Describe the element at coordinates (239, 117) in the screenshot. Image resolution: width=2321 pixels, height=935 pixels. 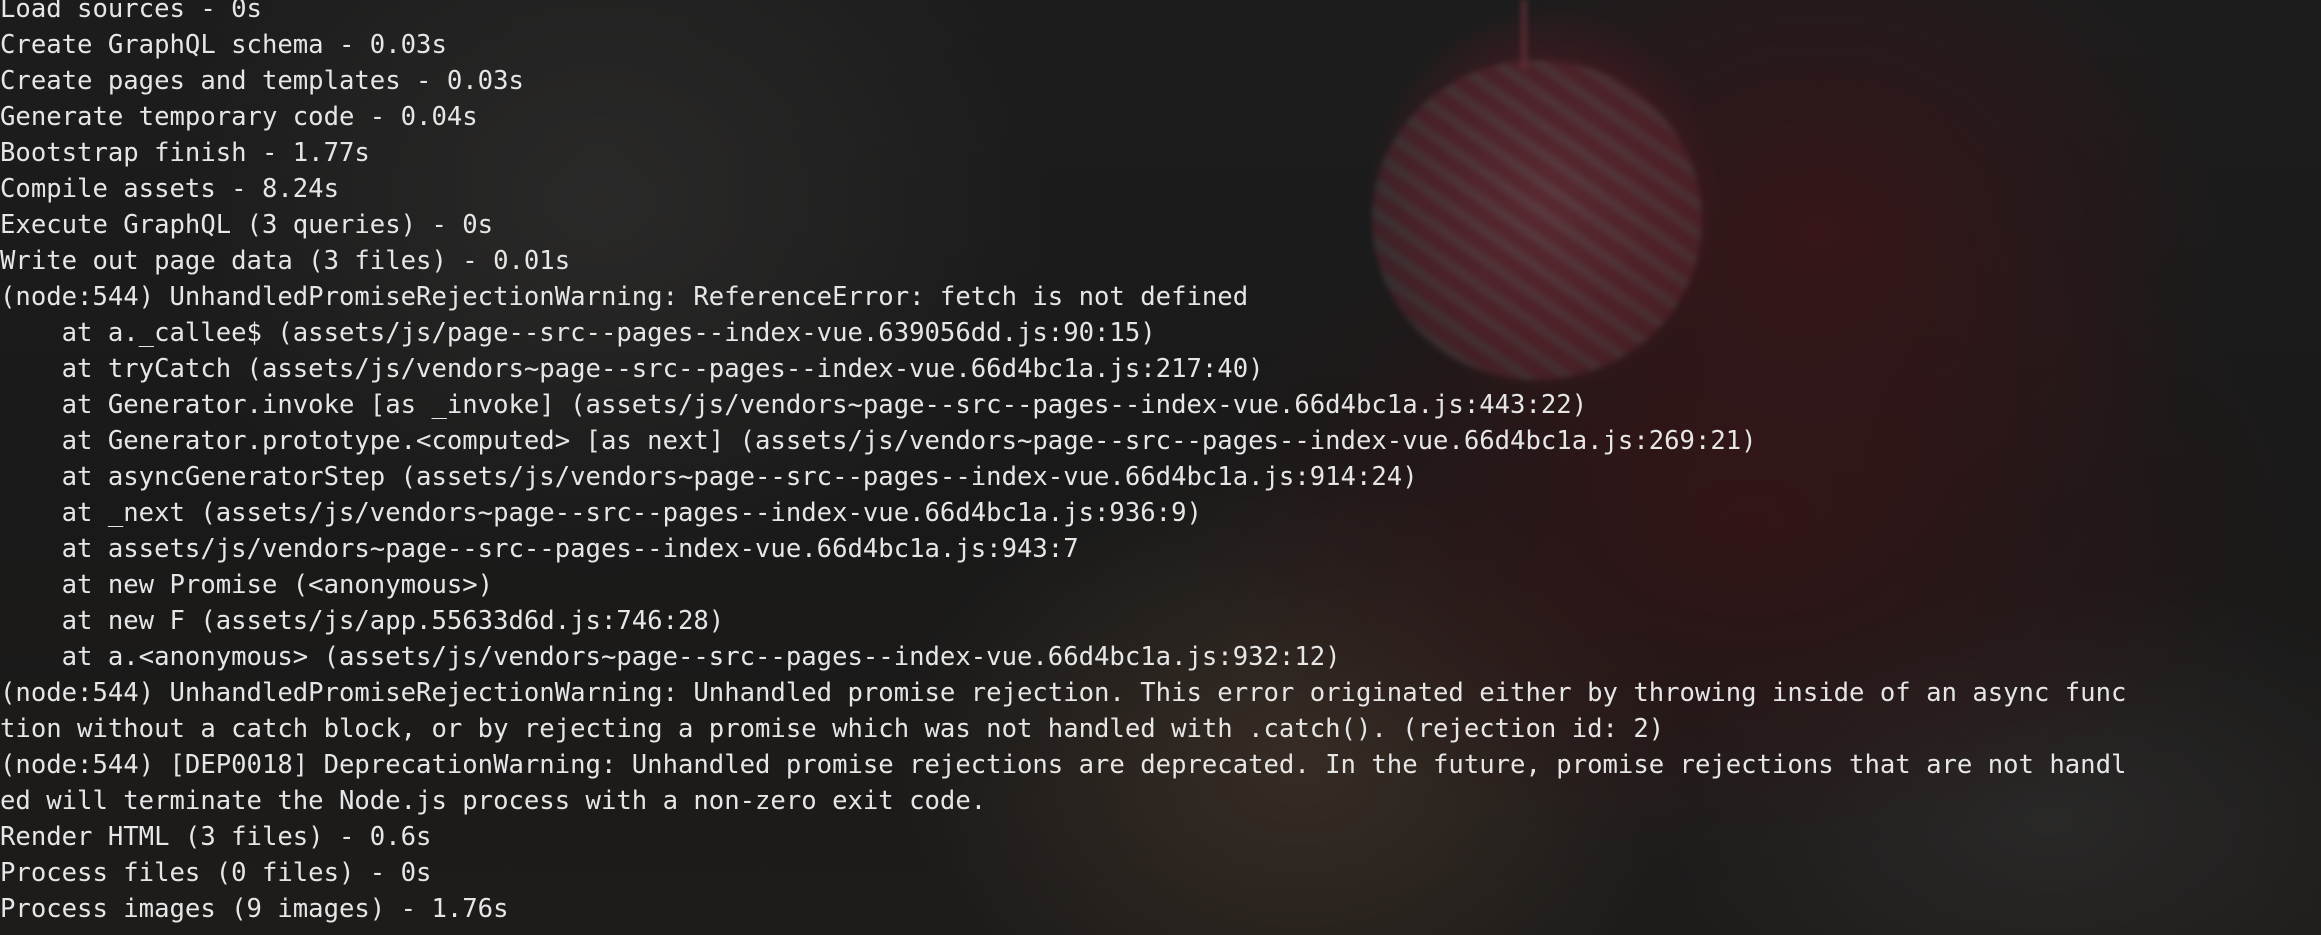
I see `terminal-line: Generate temporary code - 0.04s` at that location.